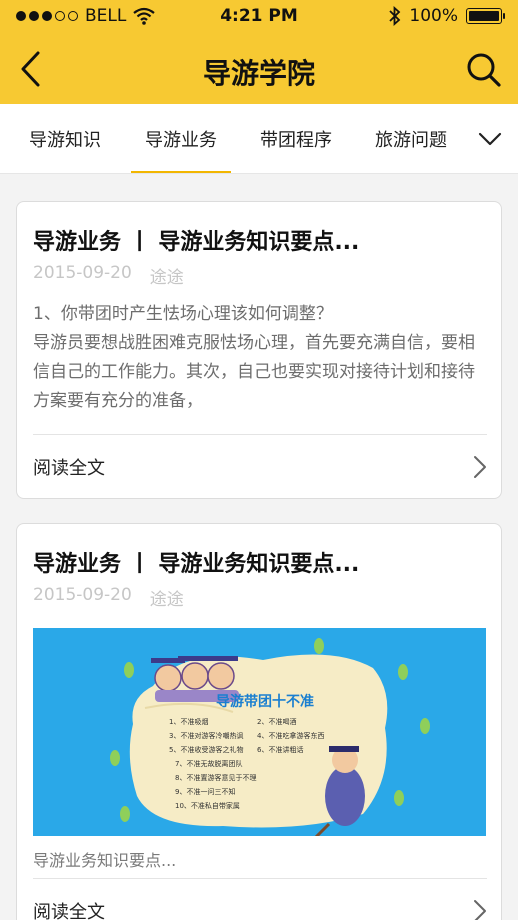 The width and height of the screenshot is (518, 920). What do you see at coordinates (208, 763) in the screenshot?
I see `poster-rule: 7、不准无故脱离团队` at bounding box center [208, 763].